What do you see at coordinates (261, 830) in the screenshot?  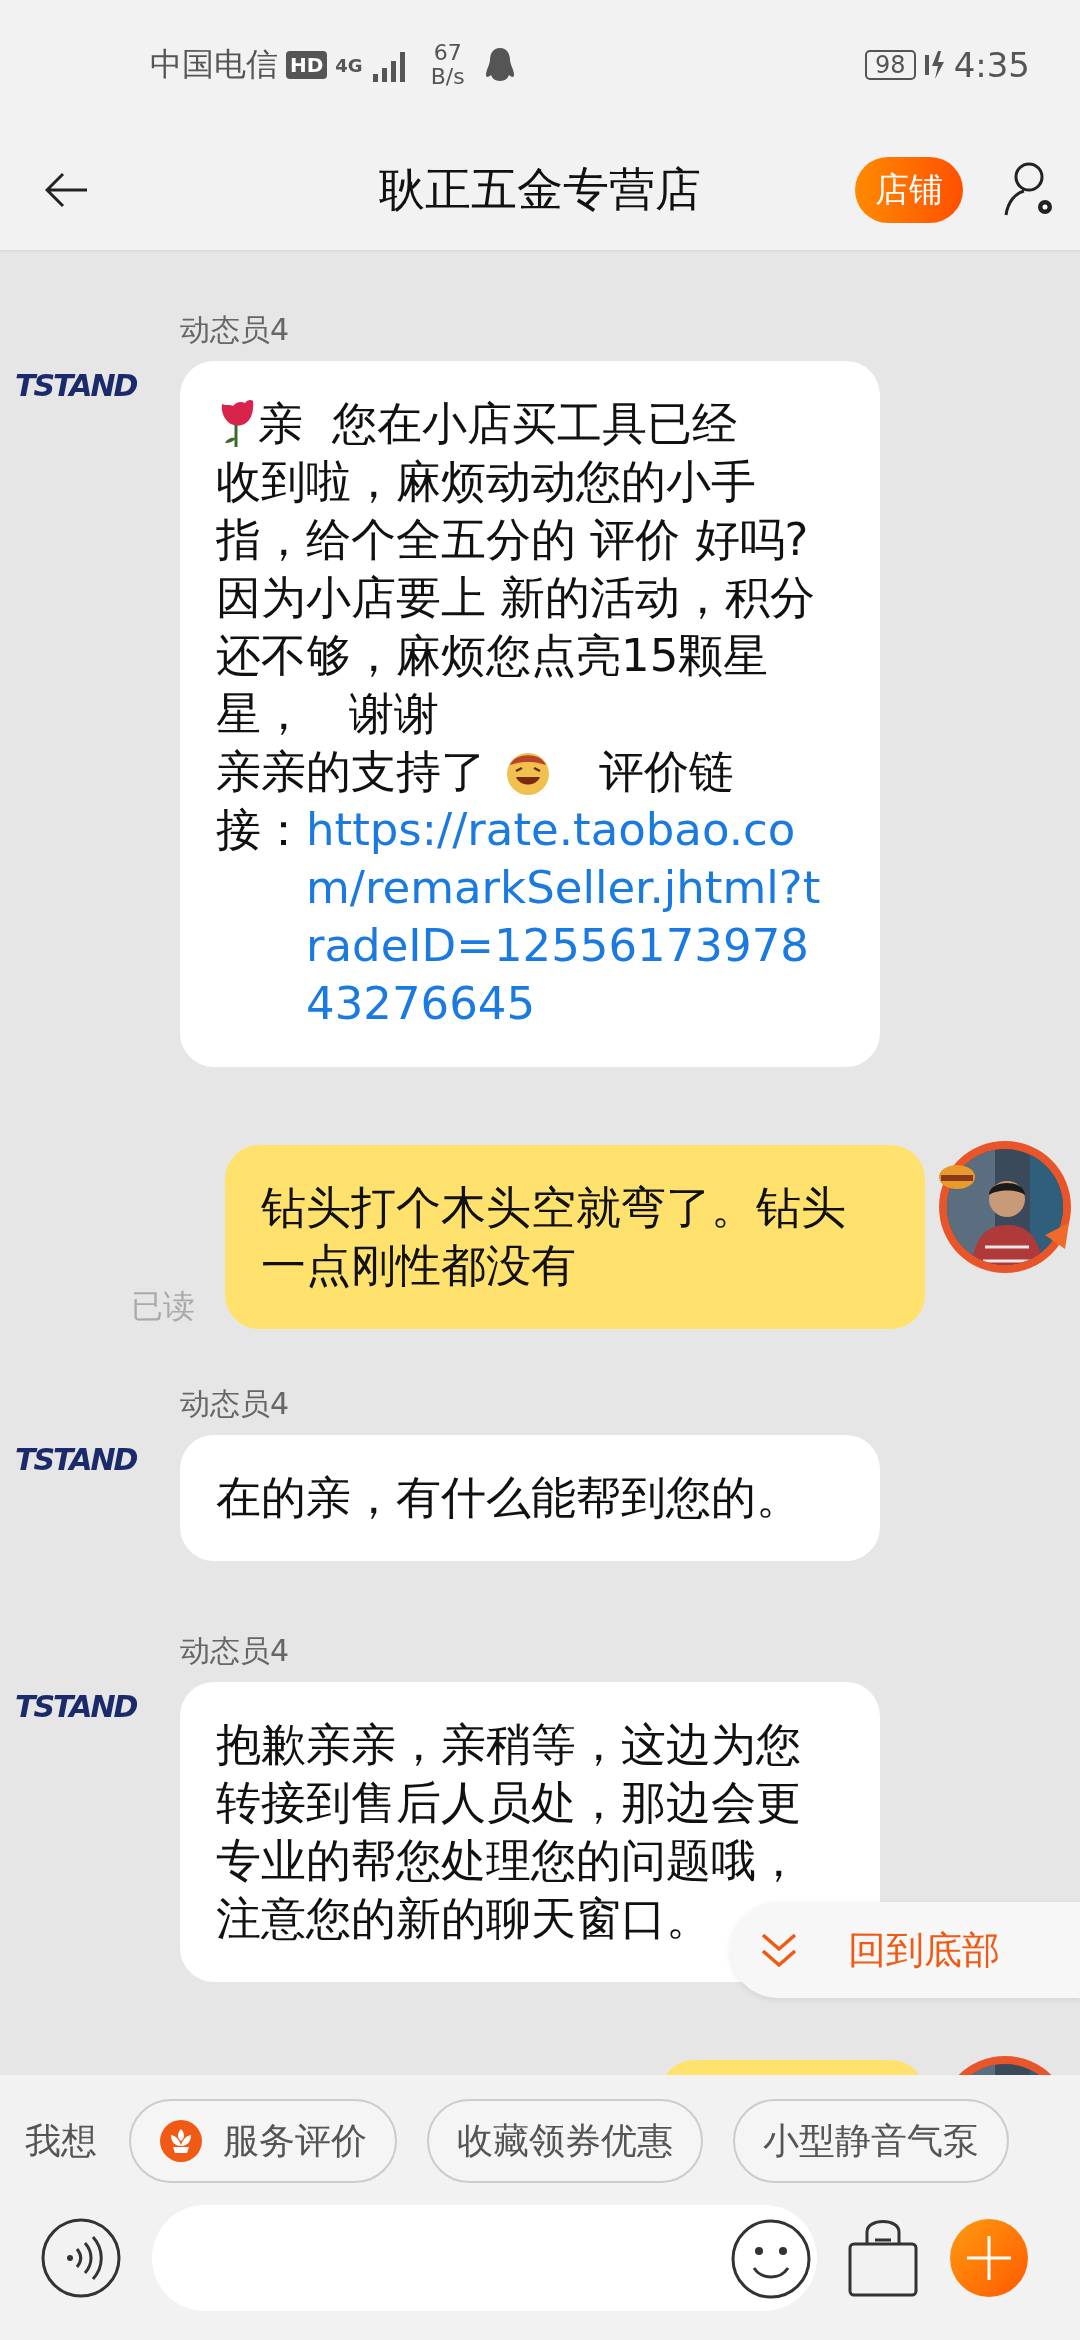 I see `message-text: 接：` at bounding box center [261, 830].